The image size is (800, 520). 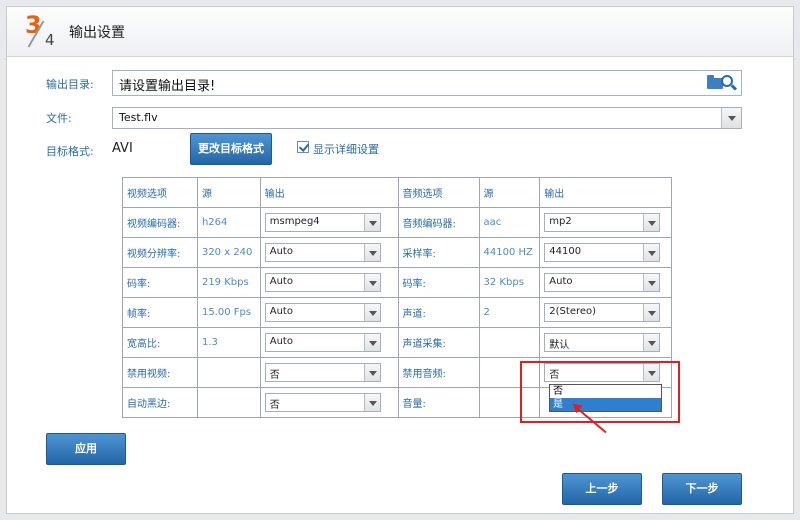 What do you see at coordinates (160, 312) in the screenshot?
I see `video-option-label: 帧率:` at bounding box center [160, 312].